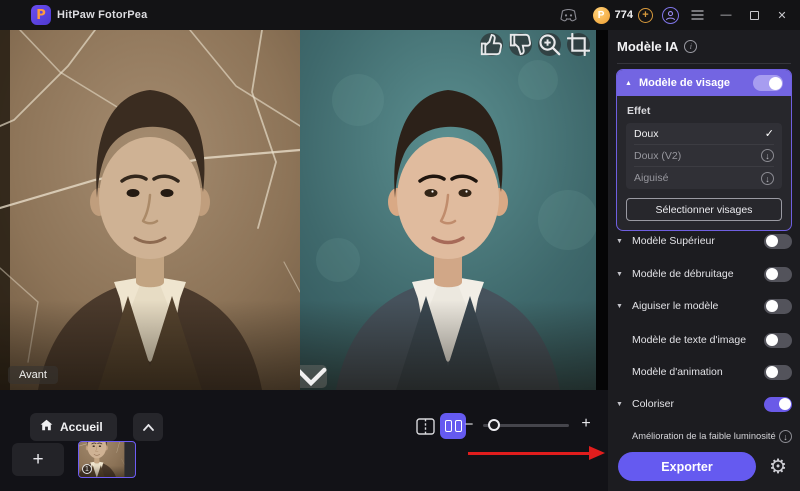 This screenshot has height=491, width=800. I want to click on crop-icon, so click(578, 44).